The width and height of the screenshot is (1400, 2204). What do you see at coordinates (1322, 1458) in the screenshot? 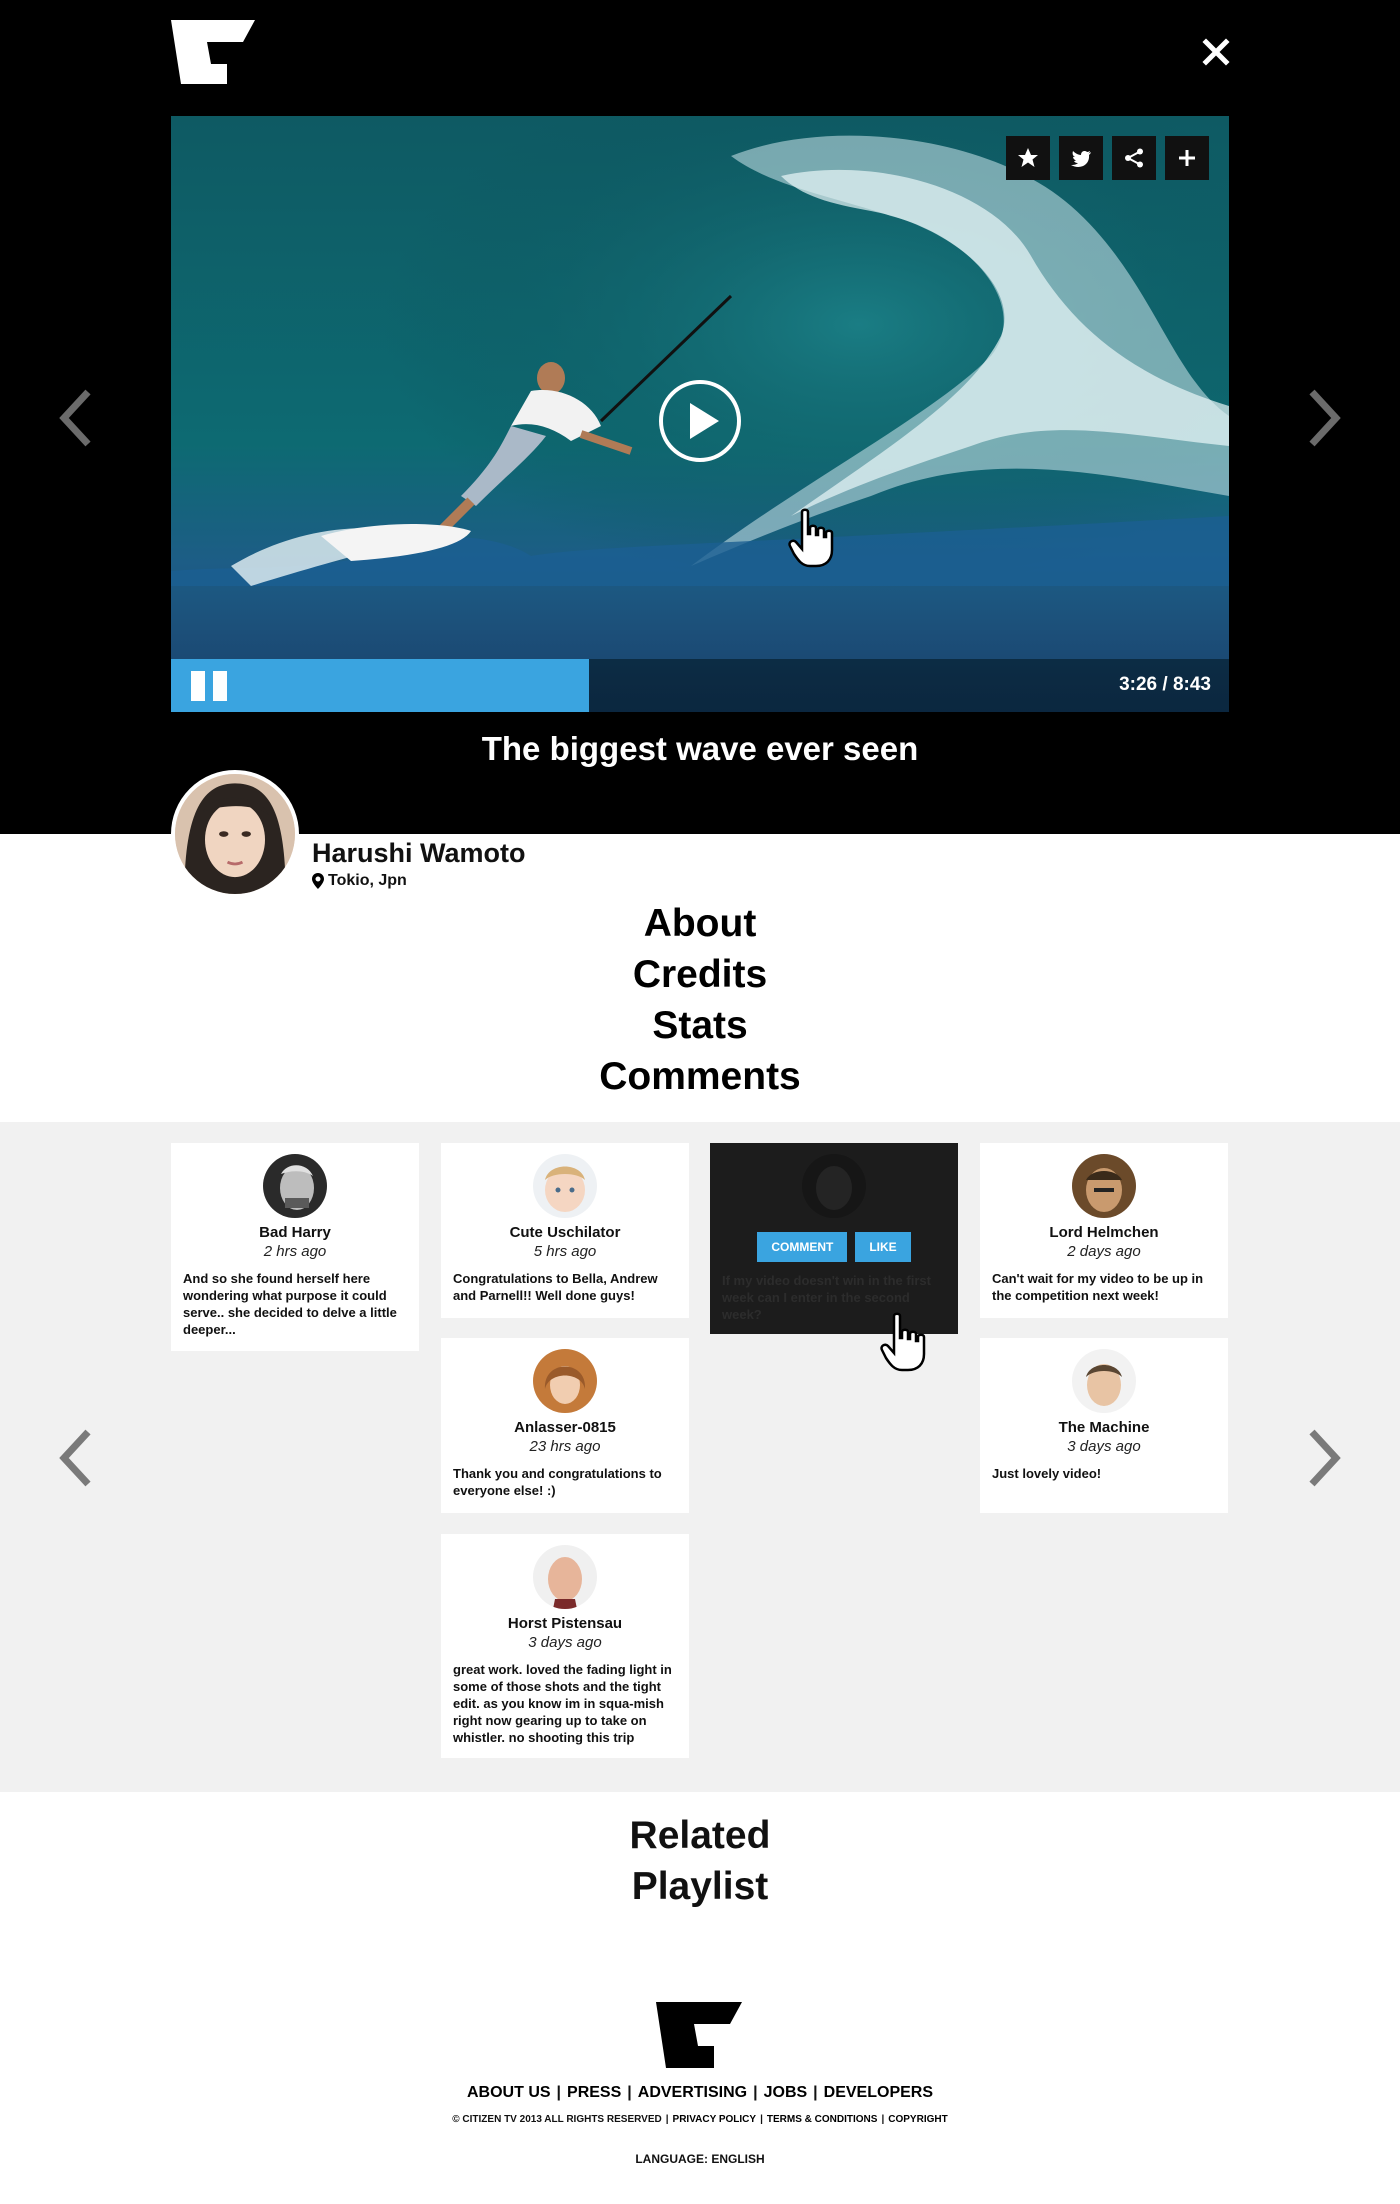
I see `comments-next-arrow-icon` at bounding box center [1322, 1458].